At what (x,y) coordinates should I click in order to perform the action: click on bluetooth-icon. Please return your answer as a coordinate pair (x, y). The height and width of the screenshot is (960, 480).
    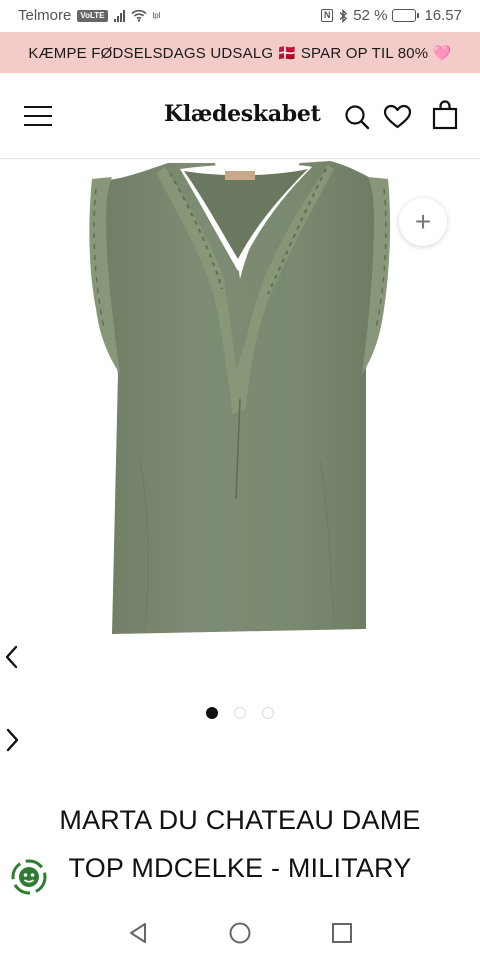
    Looking at the image, I should click on (343, 15).